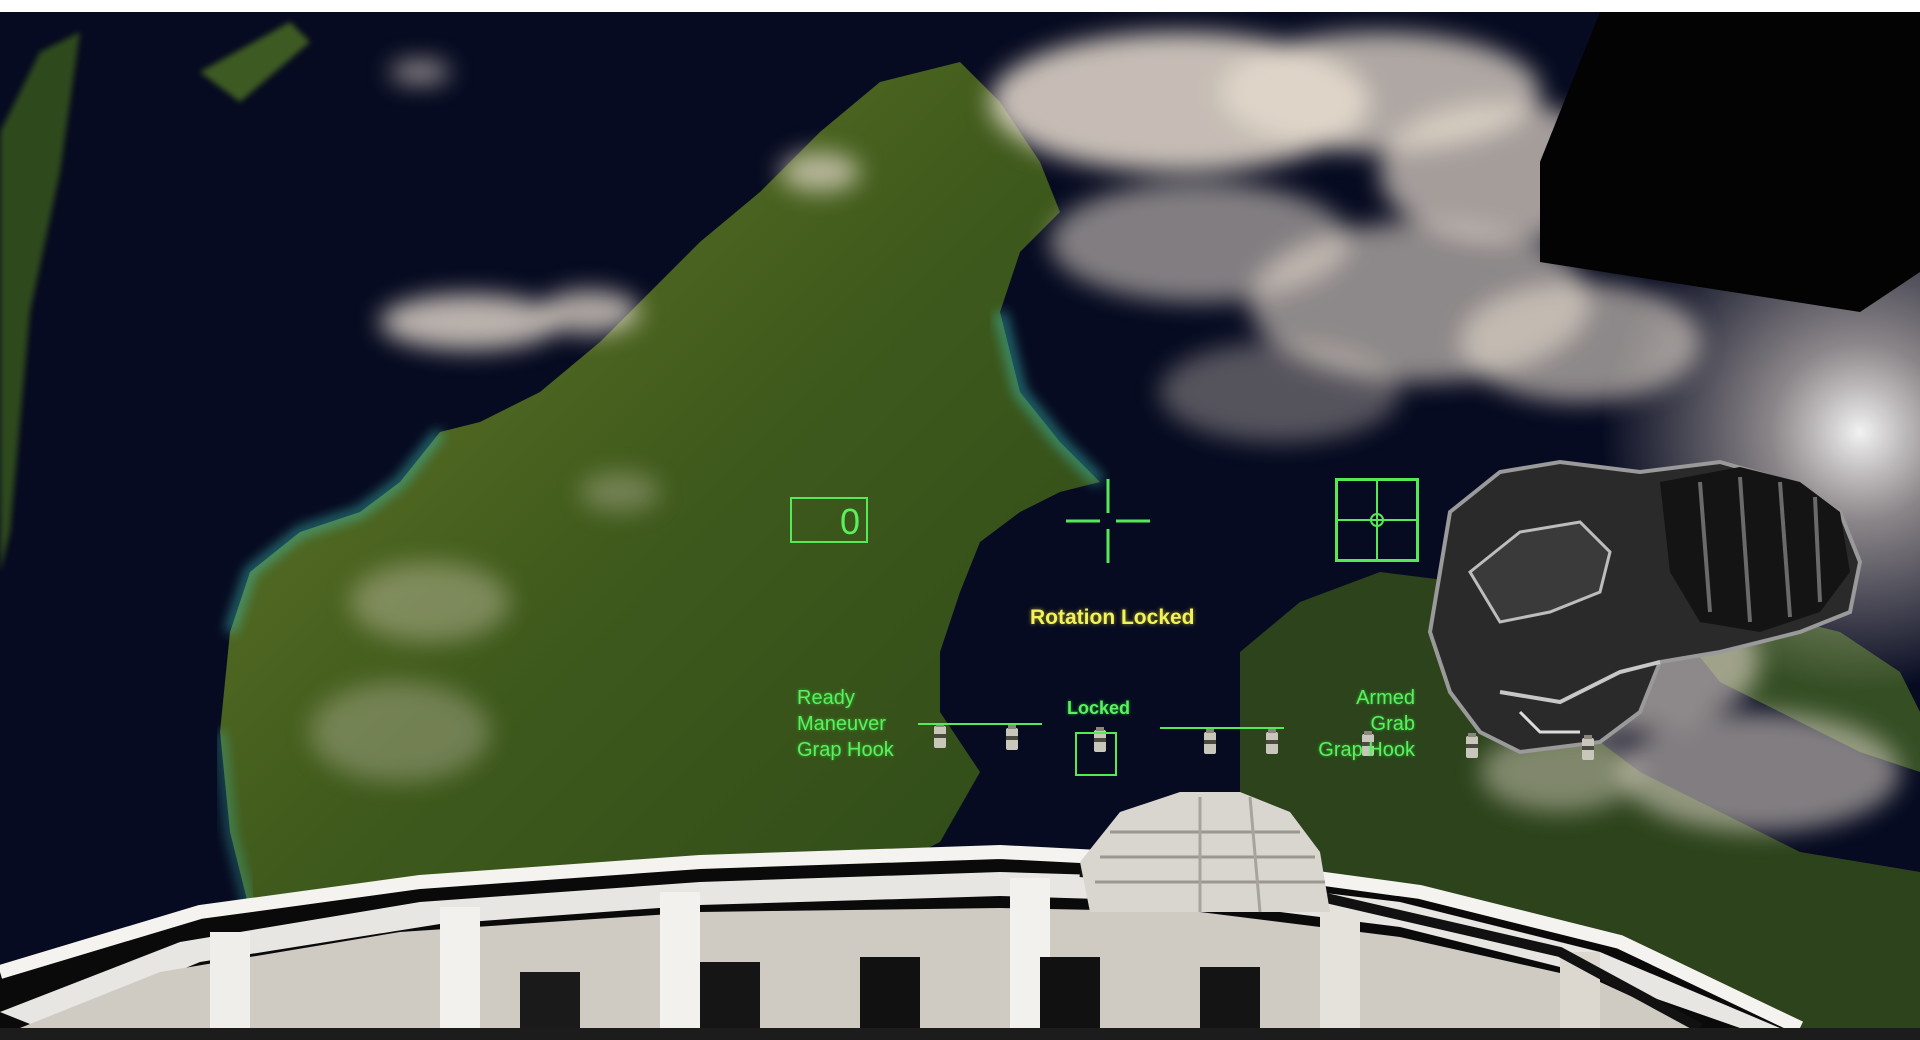 This screenshot has height=1040, width=1920. Describe the element at coordinates (1096, 754) in the screenshot. I see `selected-tool-box` at that location.